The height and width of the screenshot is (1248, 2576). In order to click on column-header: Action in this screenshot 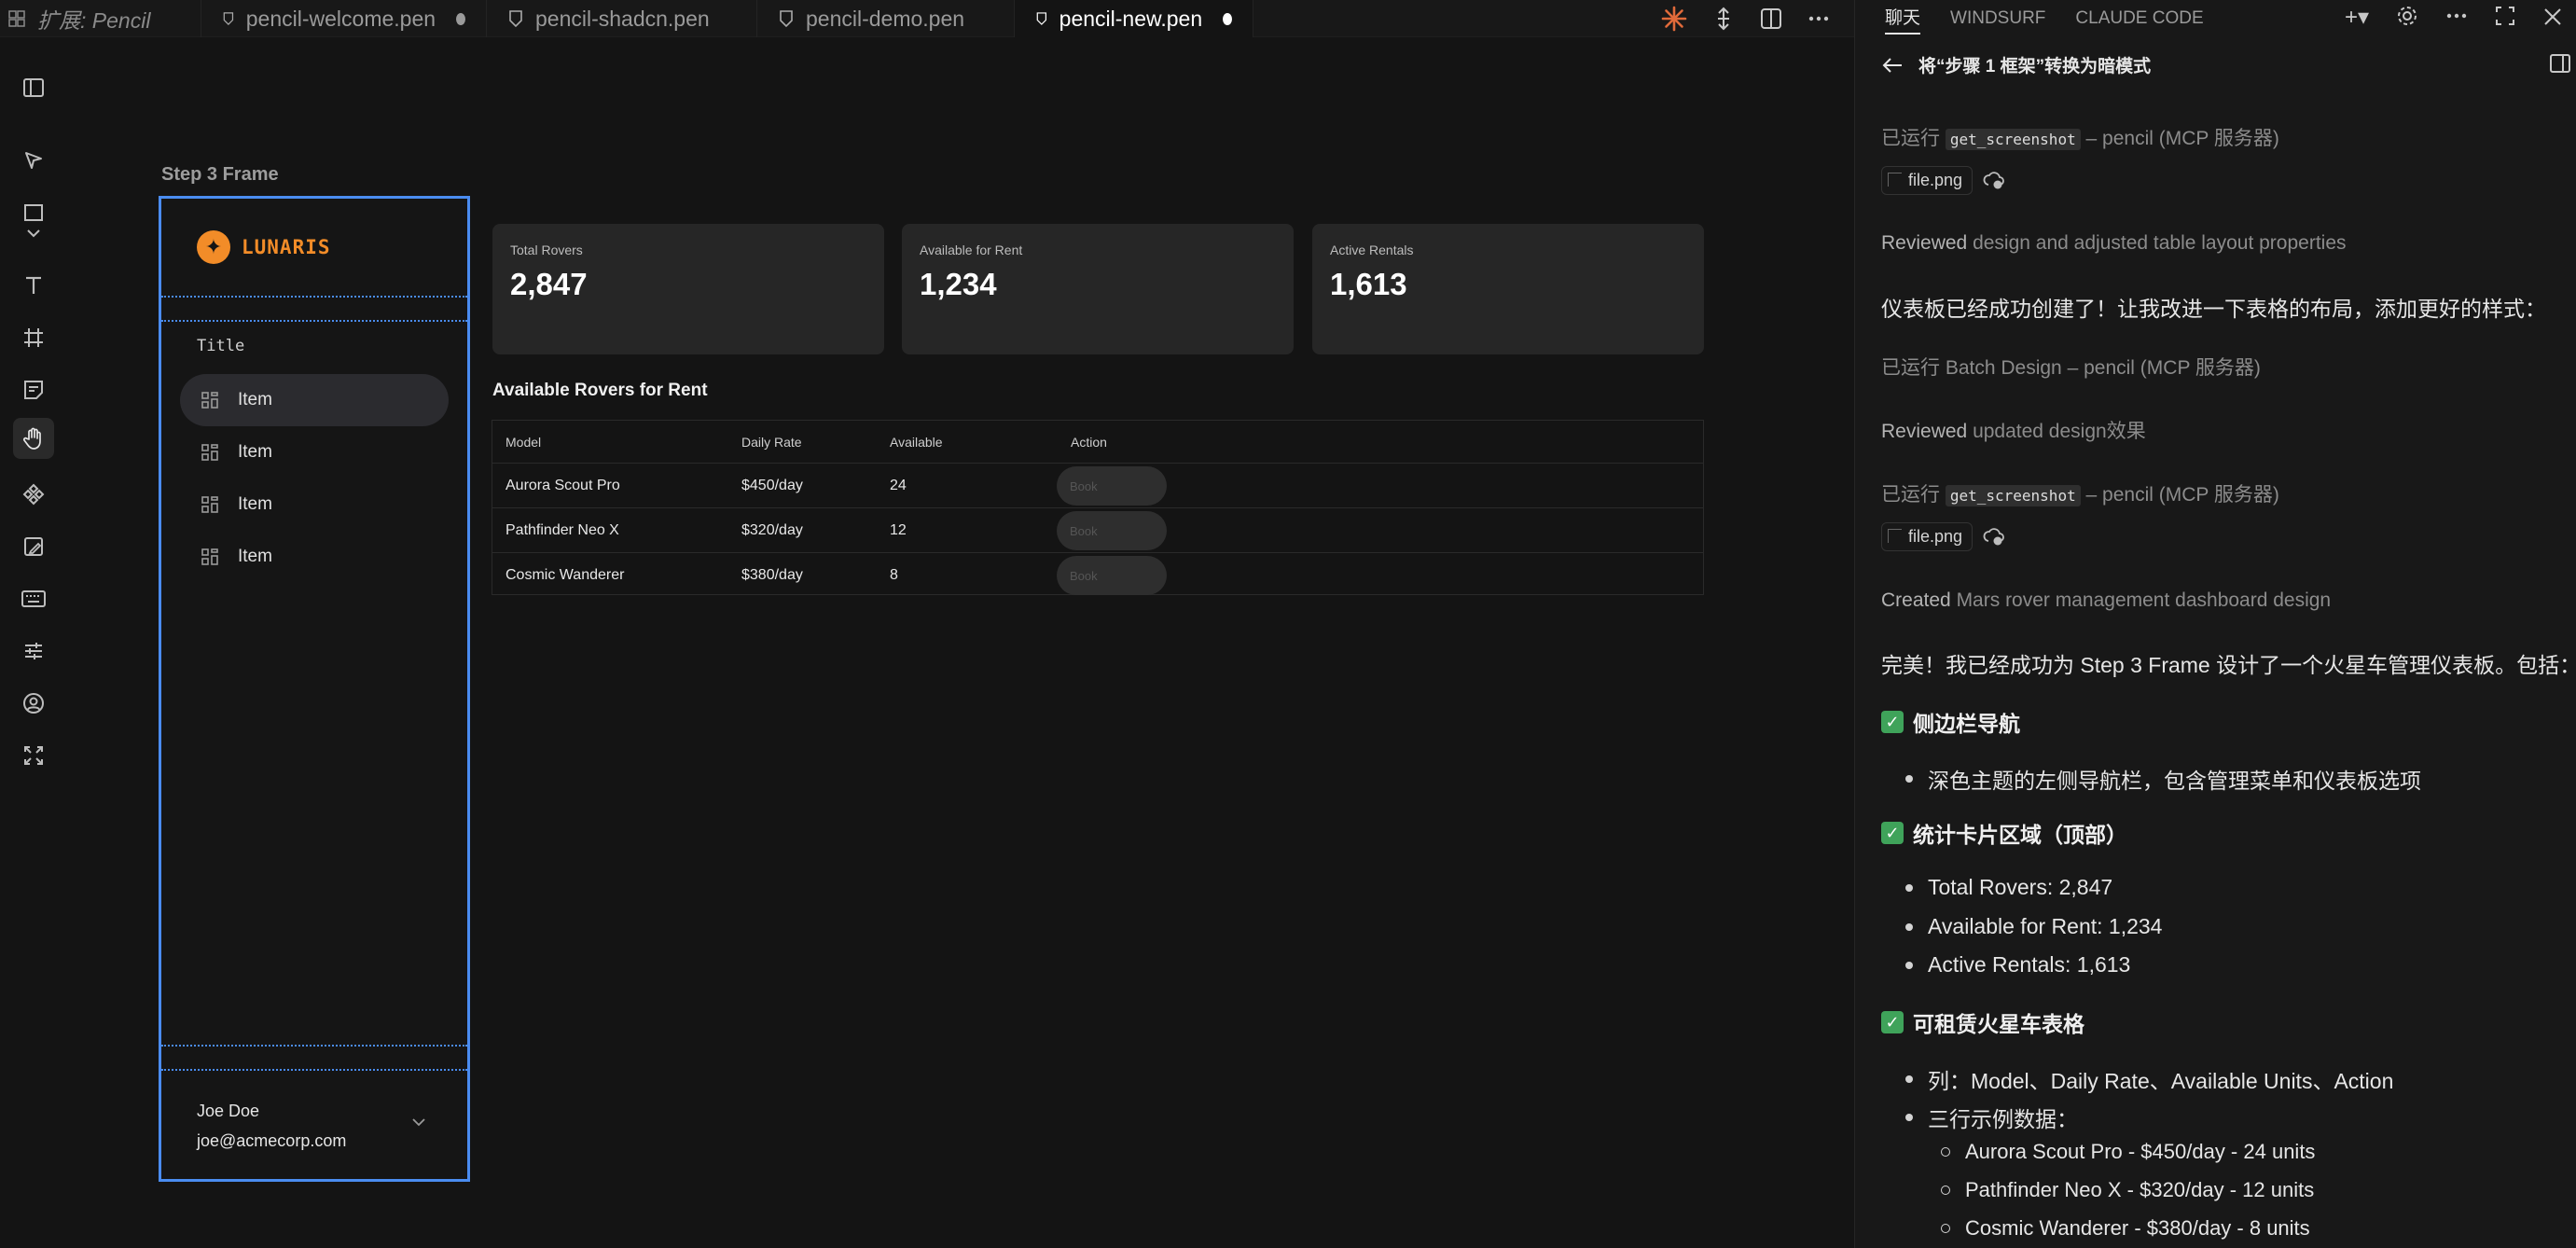, I will do `click(1089, 442)`.